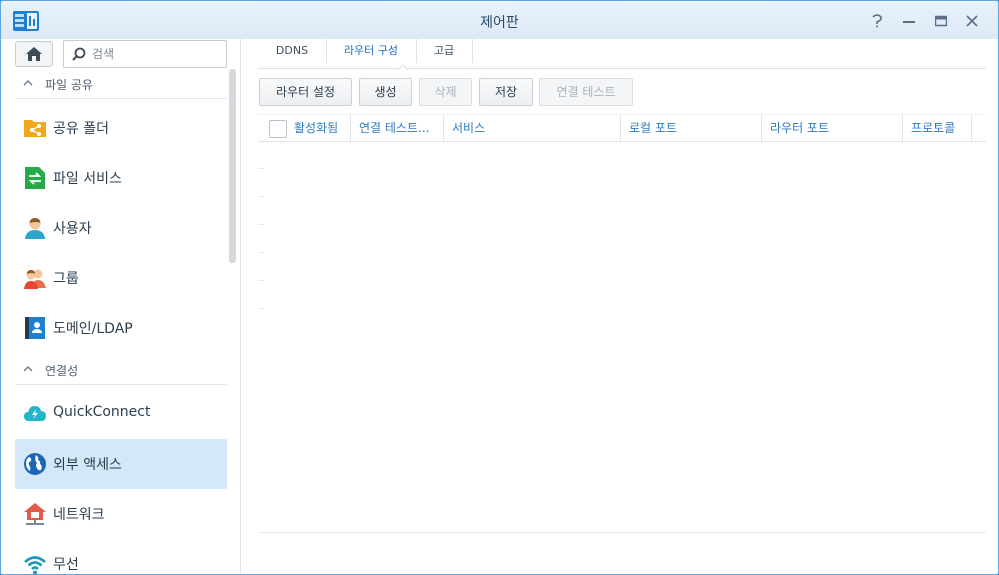  Describe the element at coordinates (506, 92) in the screenshot. I see `save-button: 저장` at that location.